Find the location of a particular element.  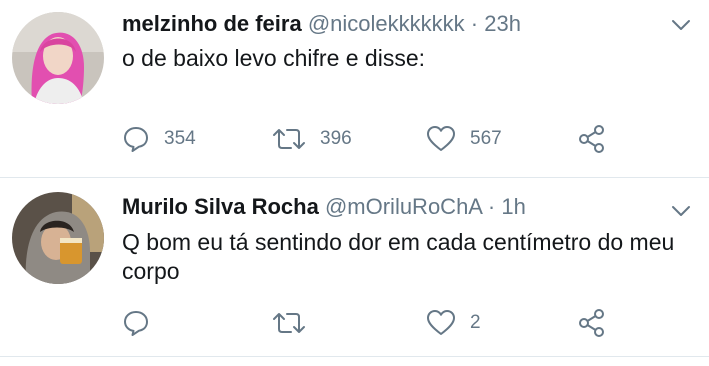

tweet-actions: 2 is located at coordinates (382, 323).